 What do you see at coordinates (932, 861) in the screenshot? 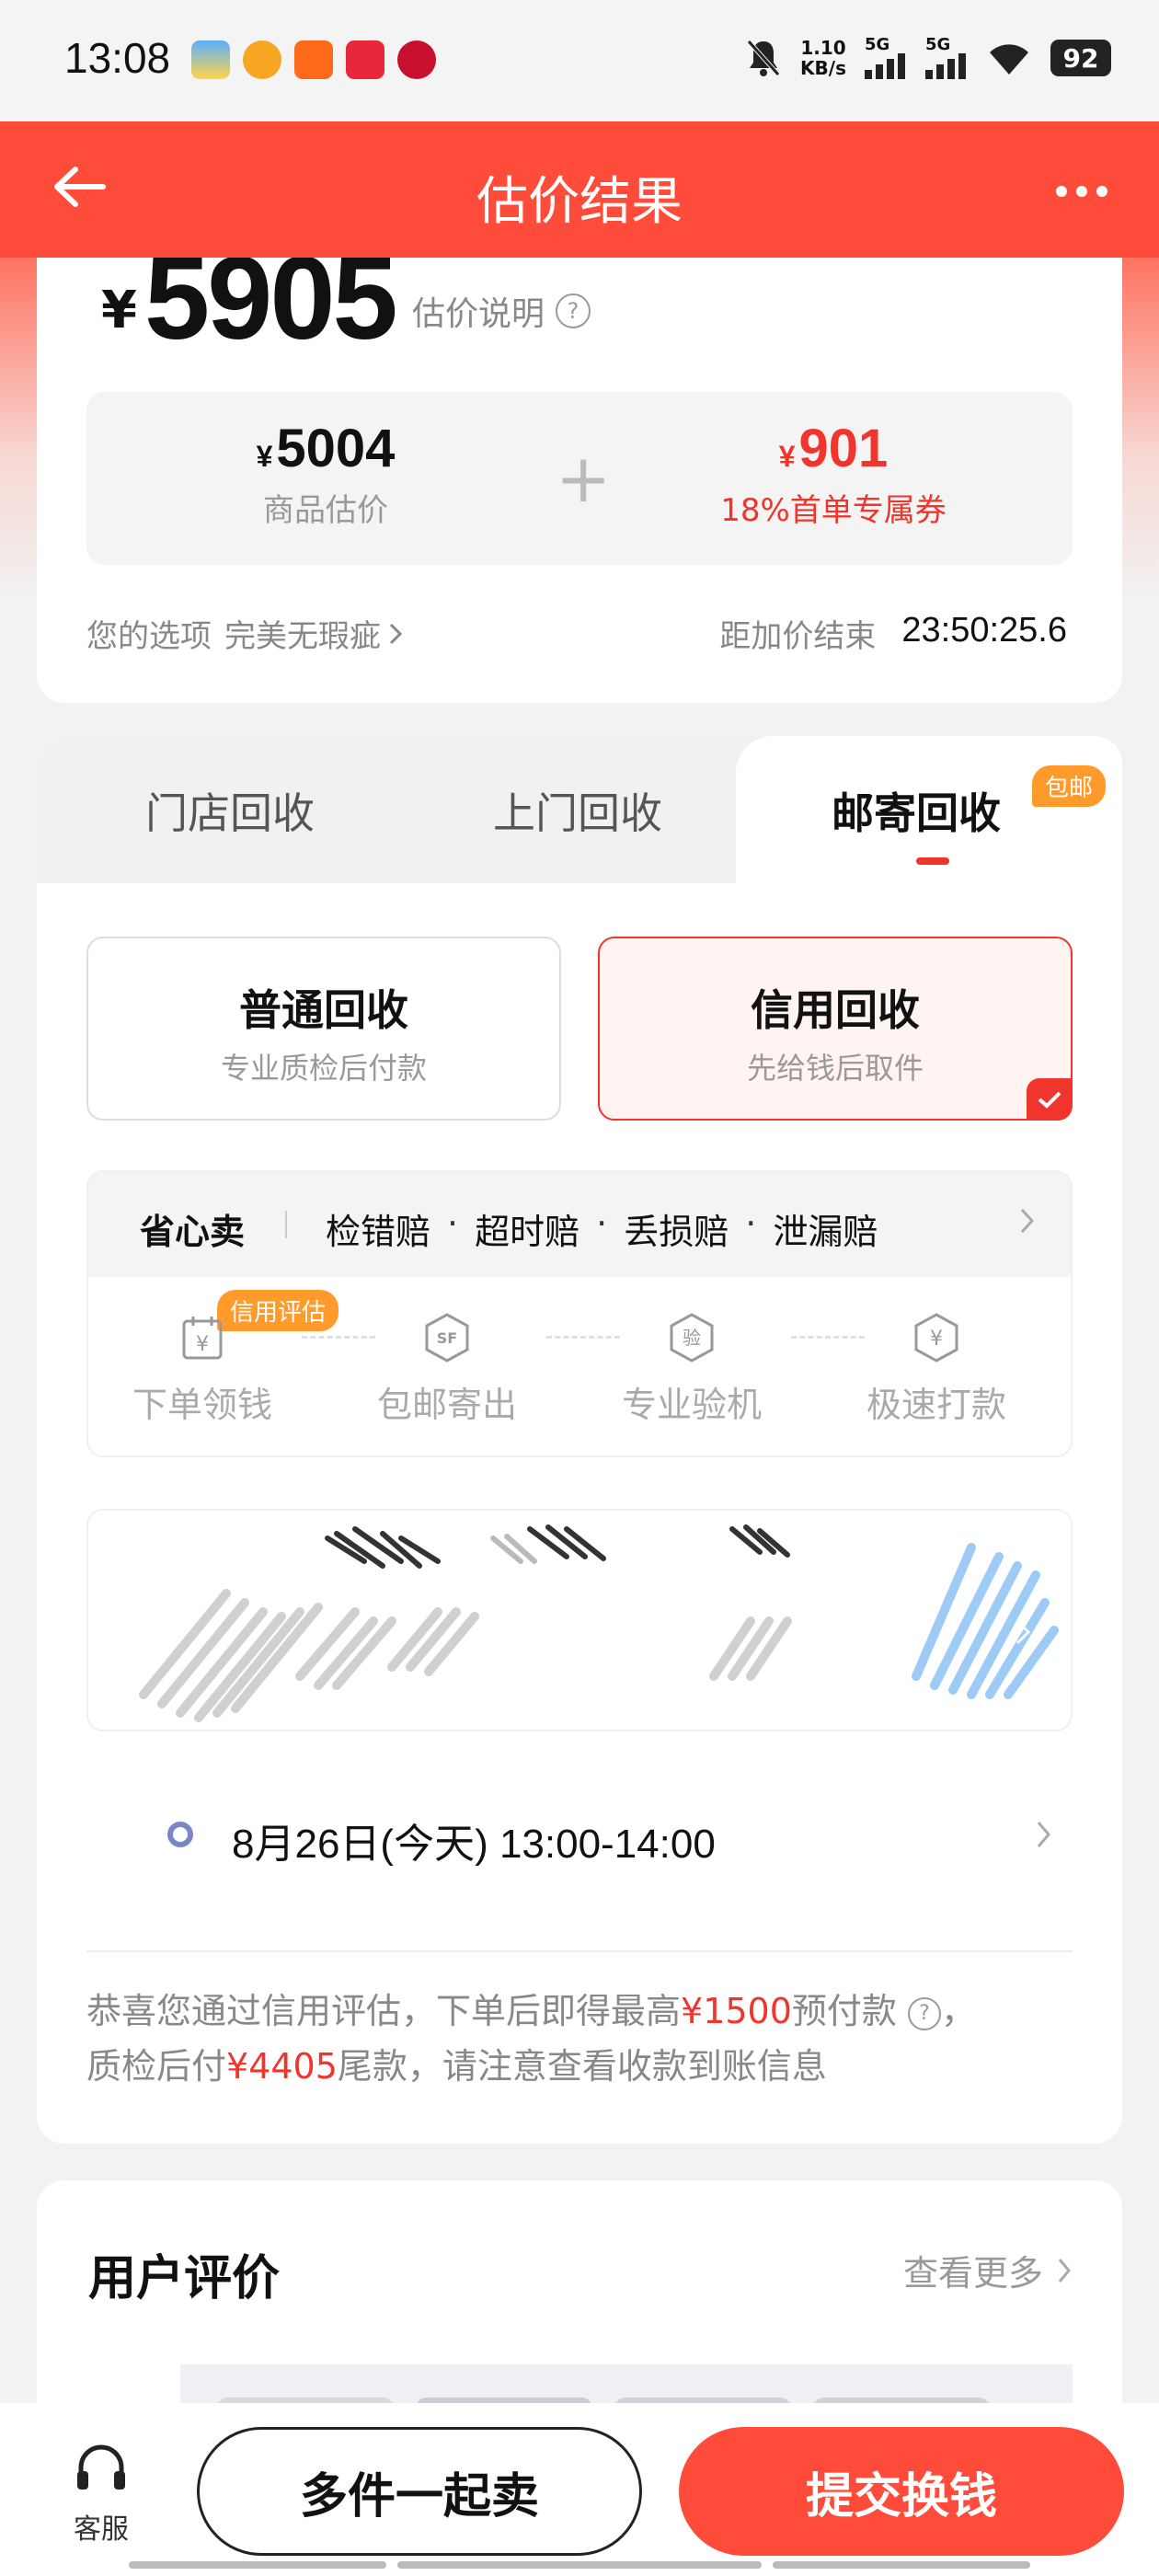
I see `active-tab-indicator` at bounding box center [932, 861].